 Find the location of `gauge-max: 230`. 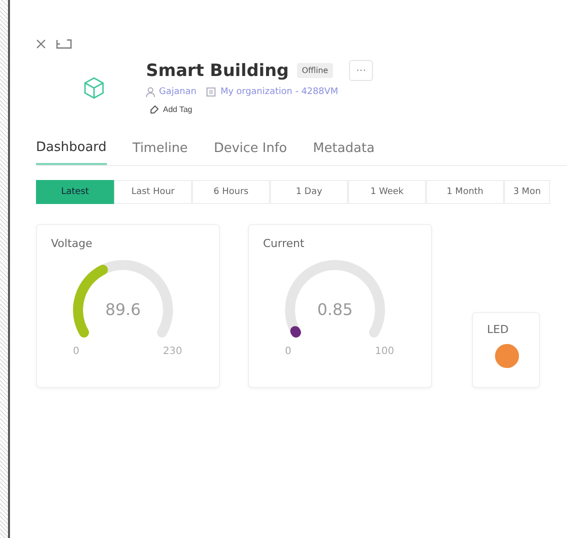

gauge-max: 230 is located at coordinates (172, 351).